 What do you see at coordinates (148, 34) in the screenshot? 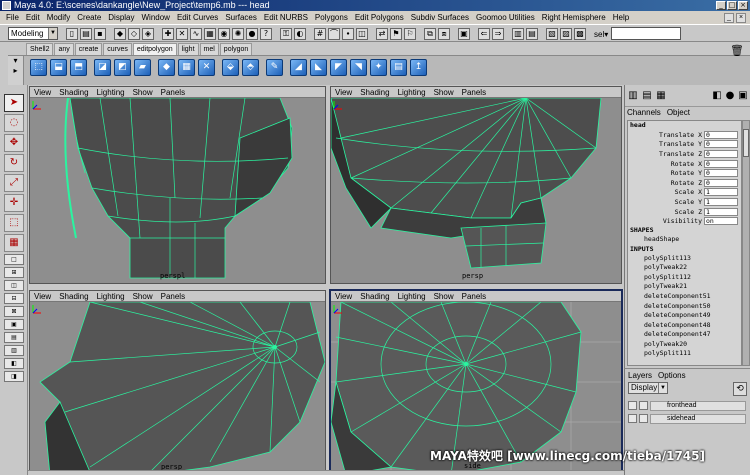
I see `select-component-icon: ◈` at bounding box center [148, 34].